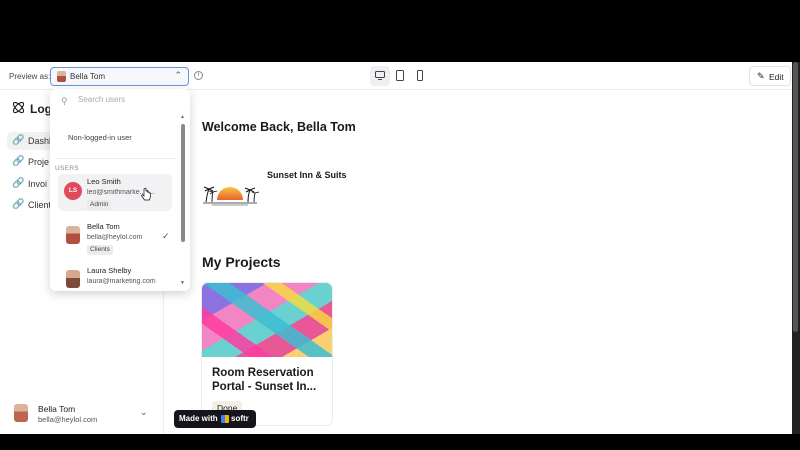 This screenshot has width=800, height=450. I want to click on pencil-icon: ✎, so click(761, 76).